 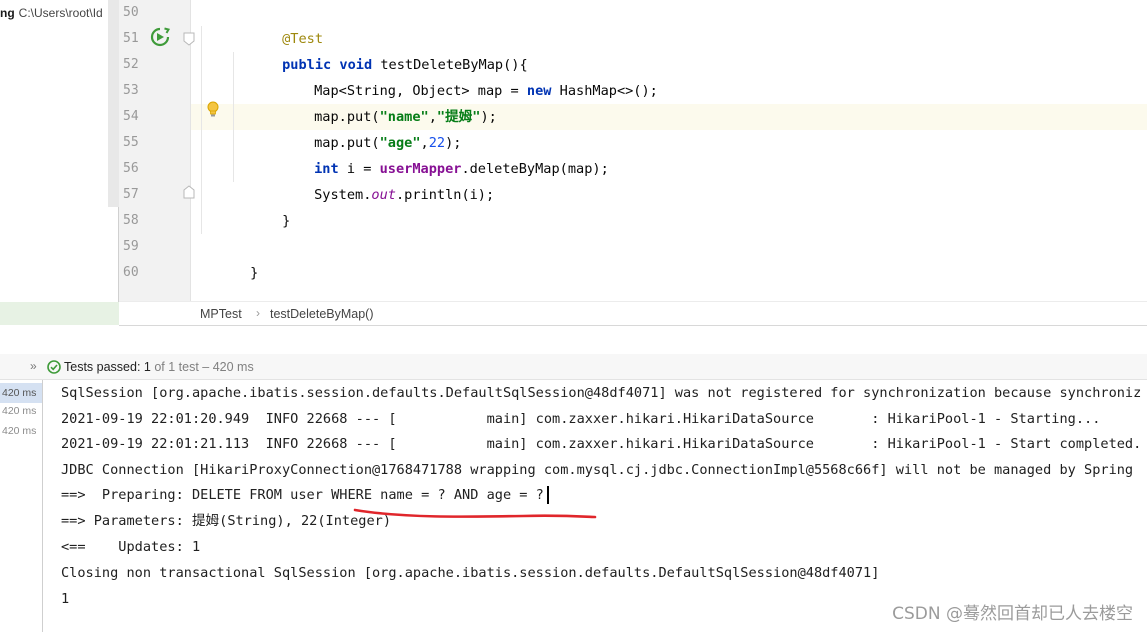 I want to click on line-number: 57, so click(x=131, y=194).